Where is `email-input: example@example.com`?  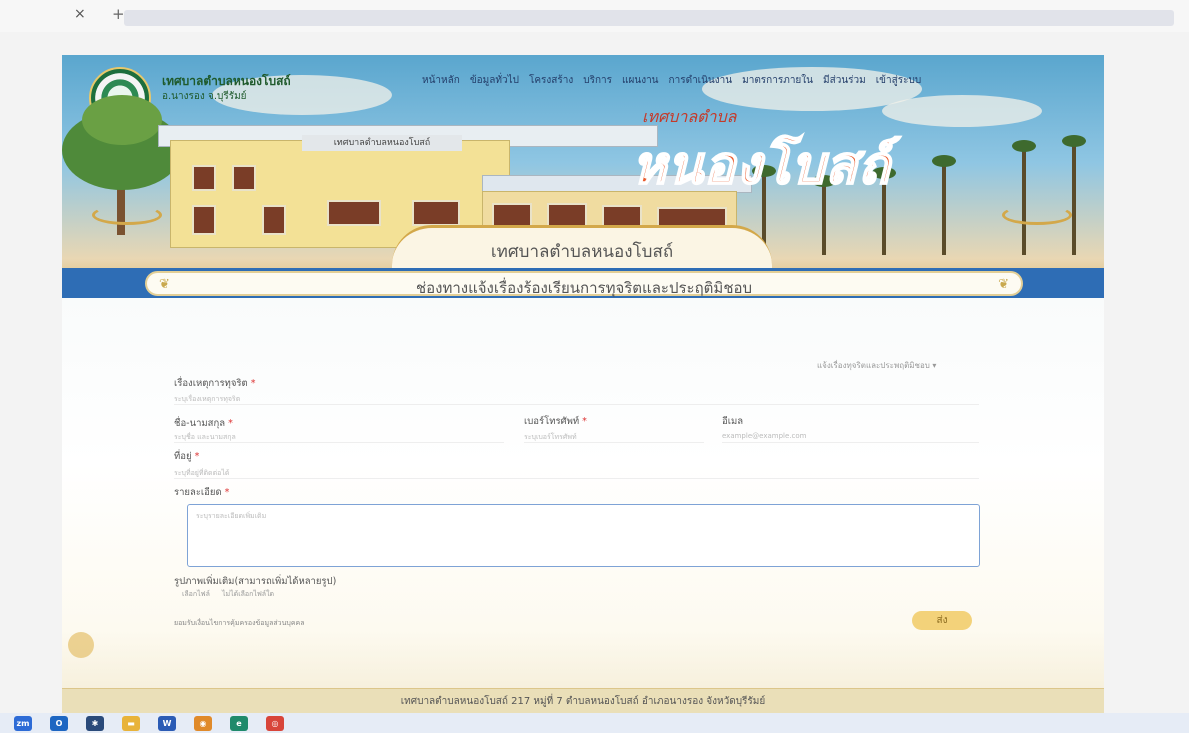
email-input: example@example.com is located at coordinates (764, 436).